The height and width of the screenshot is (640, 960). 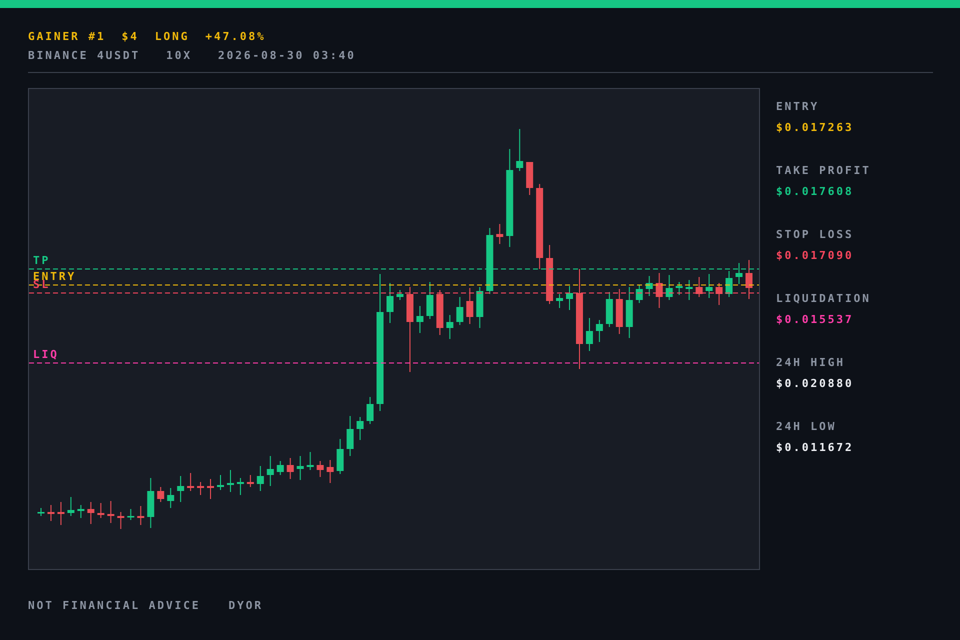 What do you see at coordinates (815, 127) in the screenshot?
I see `stat-value: $0.017263` at bounding box center [815, 127].